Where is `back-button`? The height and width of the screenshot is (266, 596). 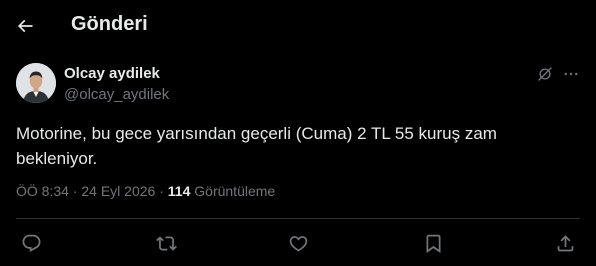 back-button is located at coordinates (25, 26).